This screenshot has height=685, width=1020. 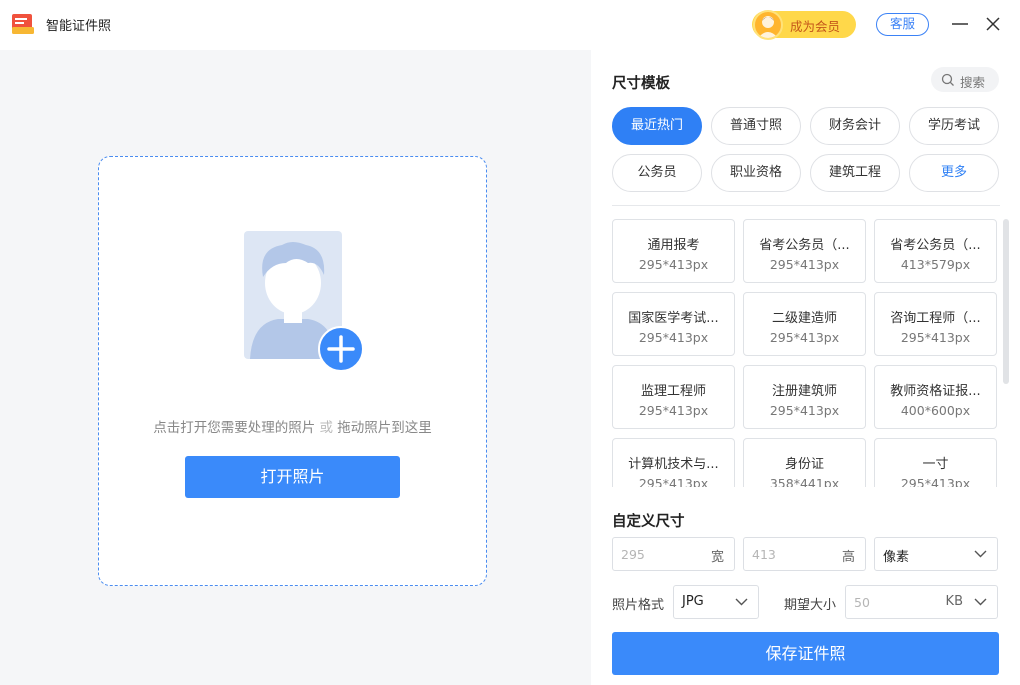 What do you see at coordinates (855, 126) in the screenshot?
I see `category-chip-accounting: 财务会计` at bounding box center [855, 126].